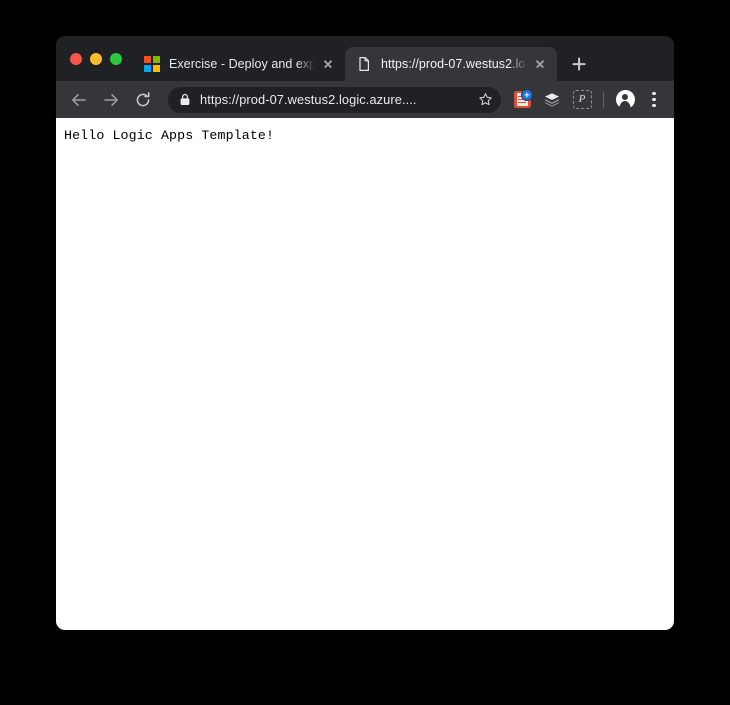 The height and width of the screenshot is (705, 730). I want to click on lock-icon, so click(185, 99).